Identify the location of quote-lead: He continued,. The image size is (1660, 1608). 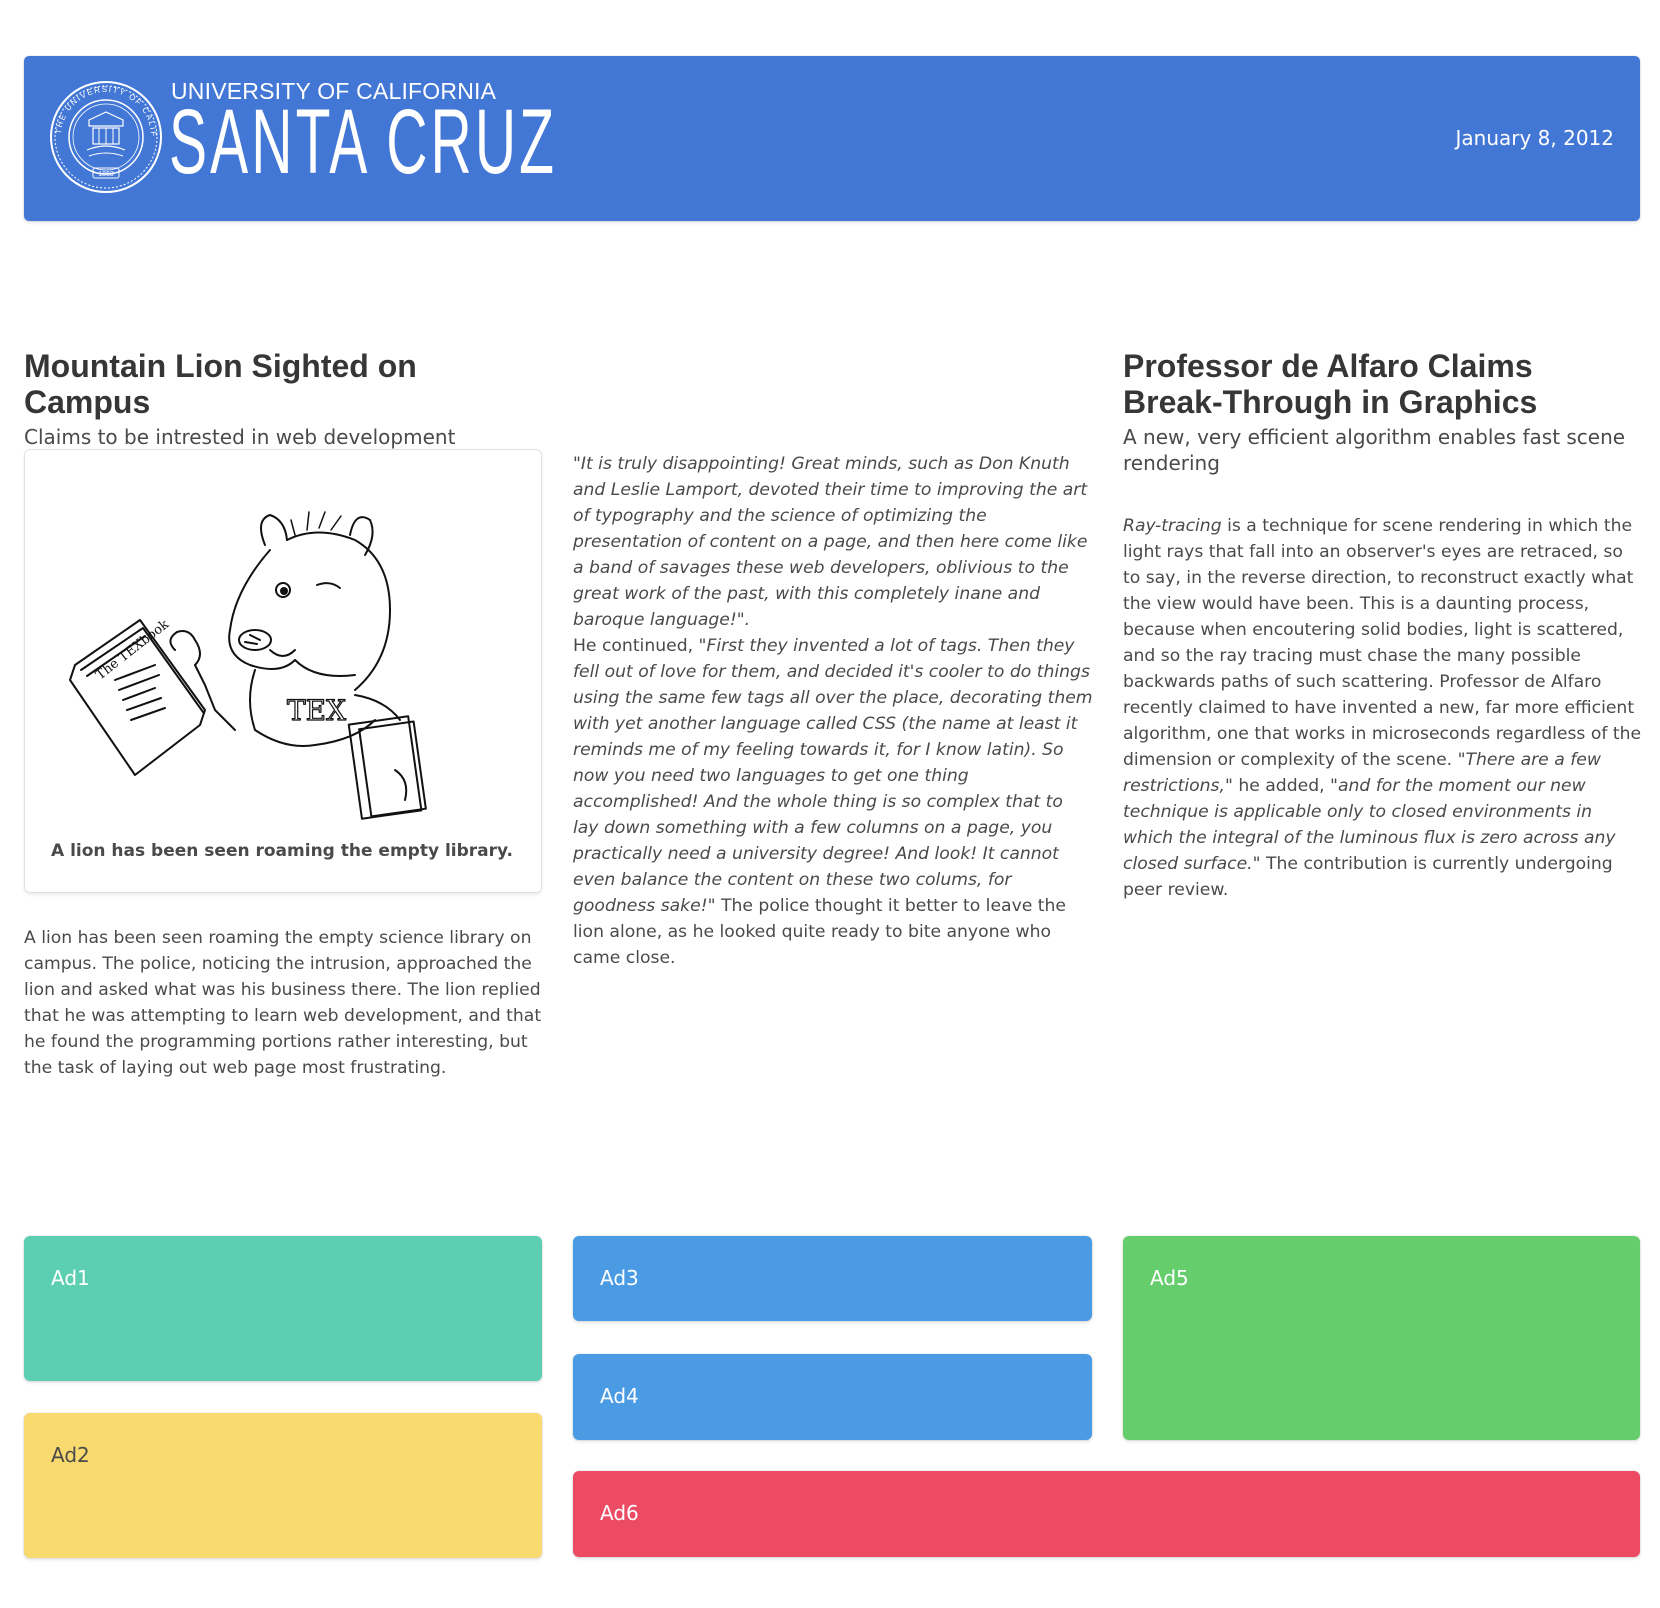
(636, 646).